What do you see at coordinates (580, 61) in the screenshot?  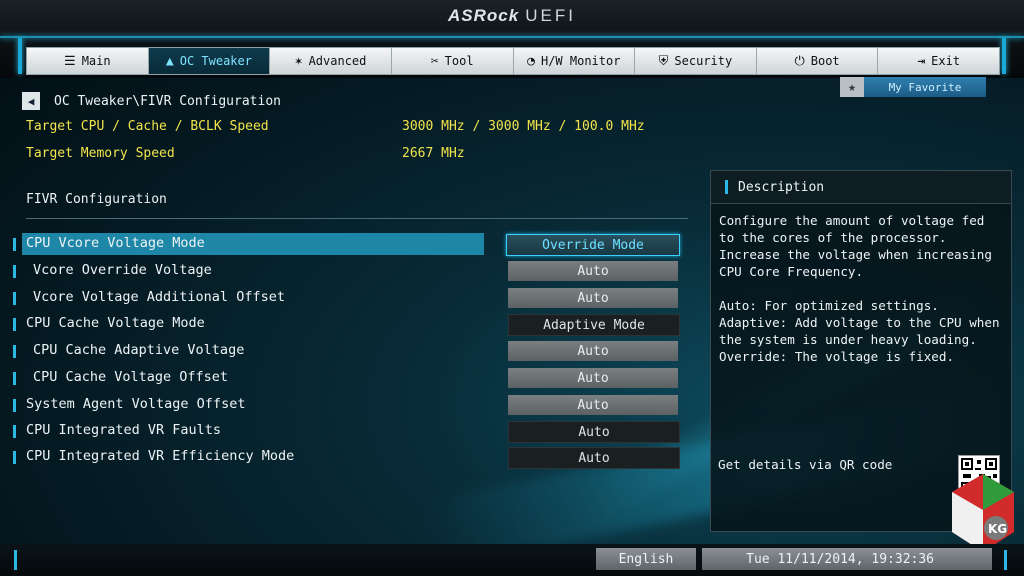 I see `tab-label: H/W Monitor` at bounding box center [580, 61].